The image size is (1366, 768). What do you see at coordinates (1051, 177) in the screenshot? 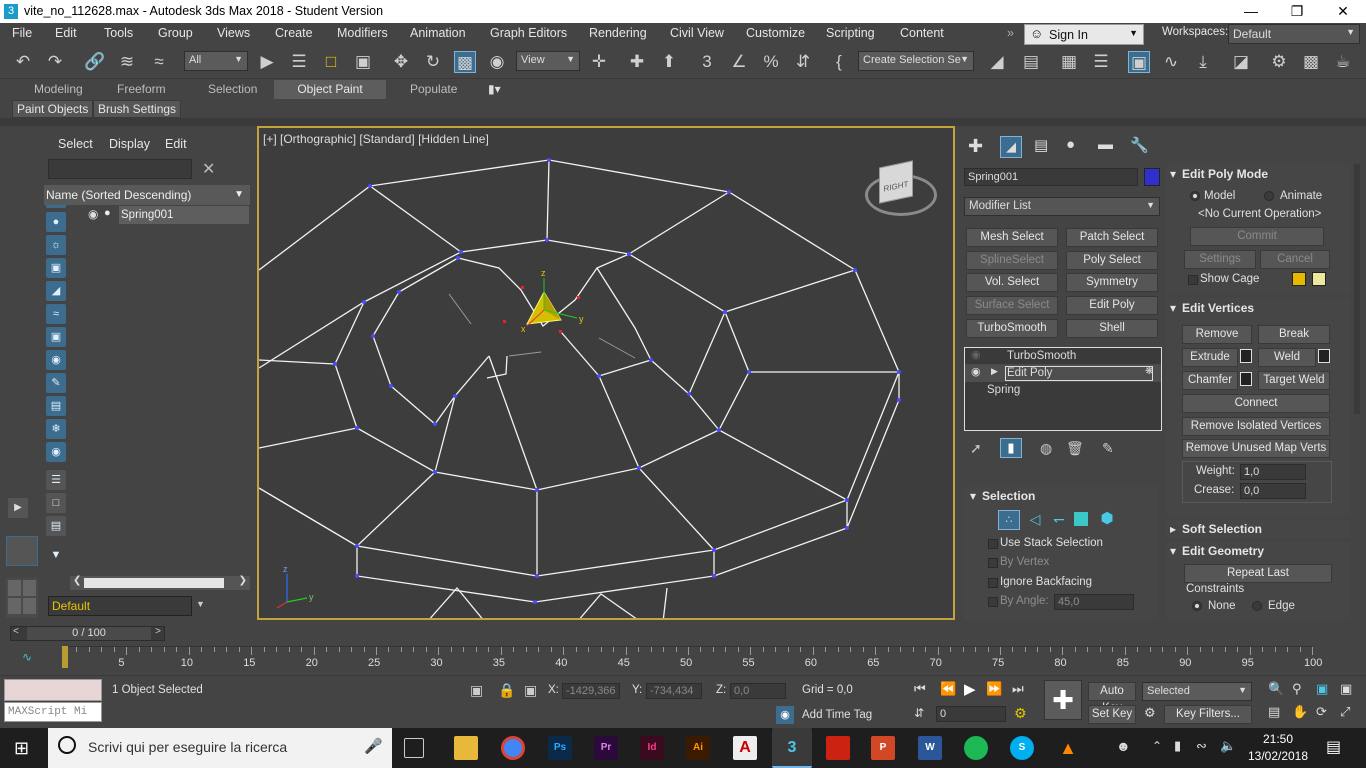
I see `object-name-field: Spring001` at bounding box center [1051, 177].